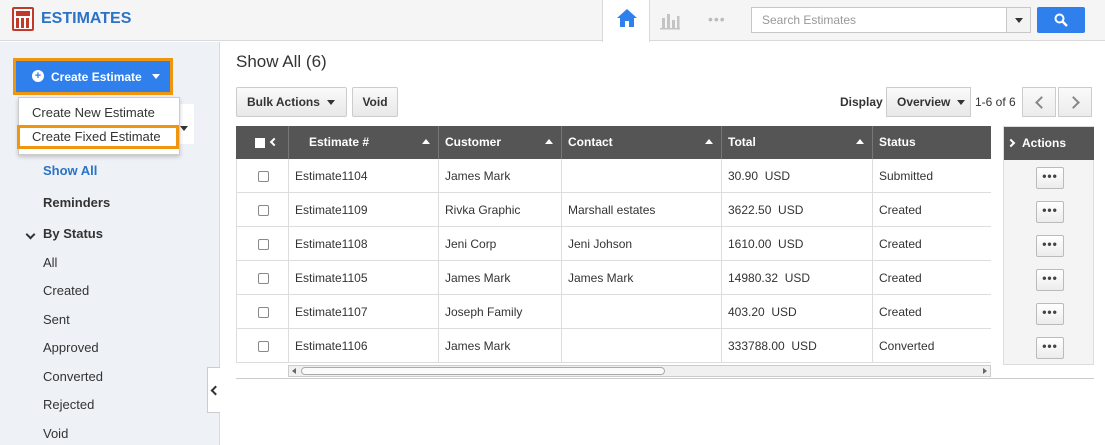 This screenshot has width=1105, height=445. I want to click on search-icon, so click(1061, 20).